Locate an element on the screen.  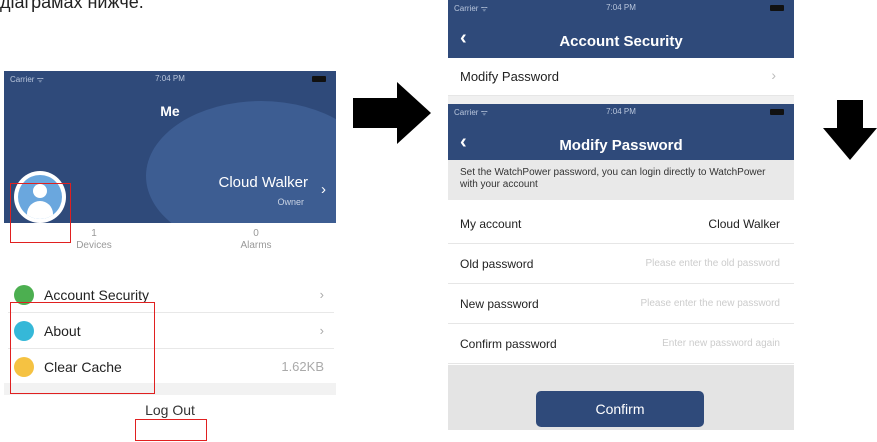
confirm-button: Confirm is located at coordinates (620, 409).